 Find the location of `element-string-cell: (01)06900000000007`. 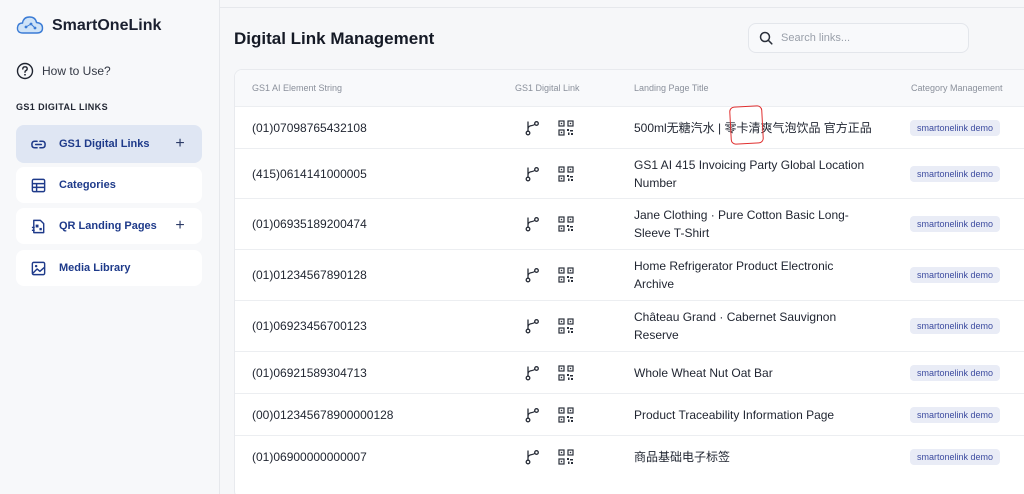

element-string-cell: (01)06900000000007 is located at coordinates (309, 456).